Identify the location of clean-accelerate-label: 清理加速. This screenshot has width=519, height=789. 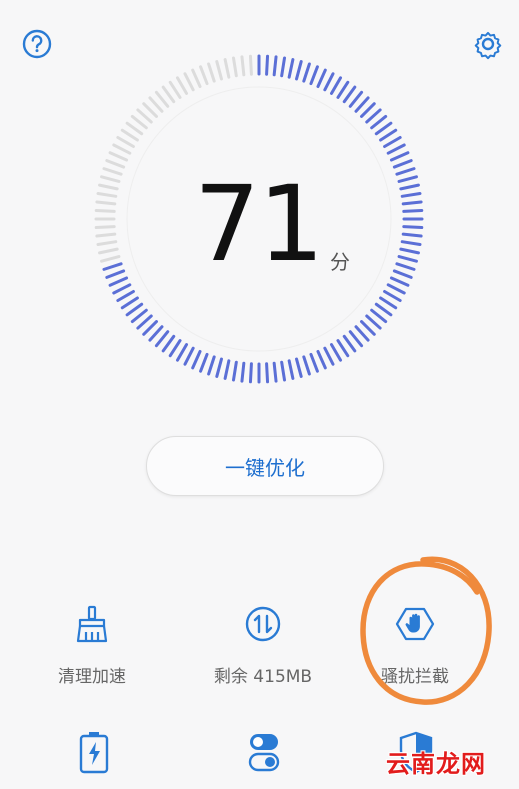
(92, 677).